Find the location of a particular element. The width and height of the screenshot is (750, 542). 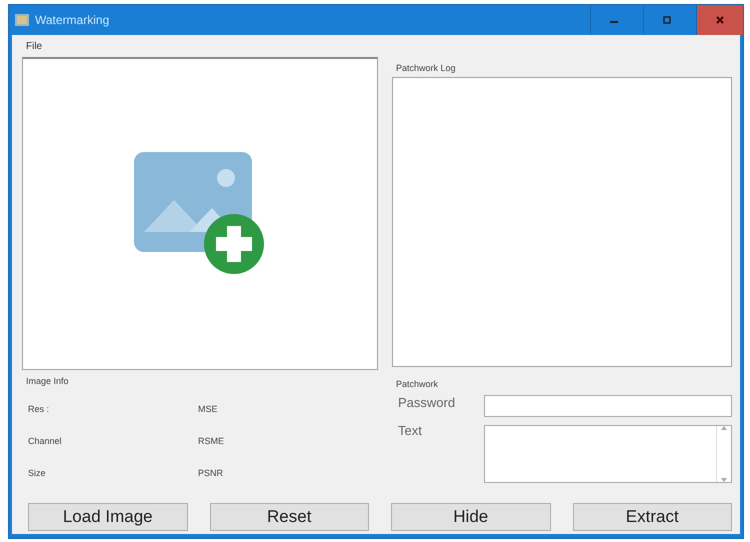

text-area is located at coordinates (608, 454).